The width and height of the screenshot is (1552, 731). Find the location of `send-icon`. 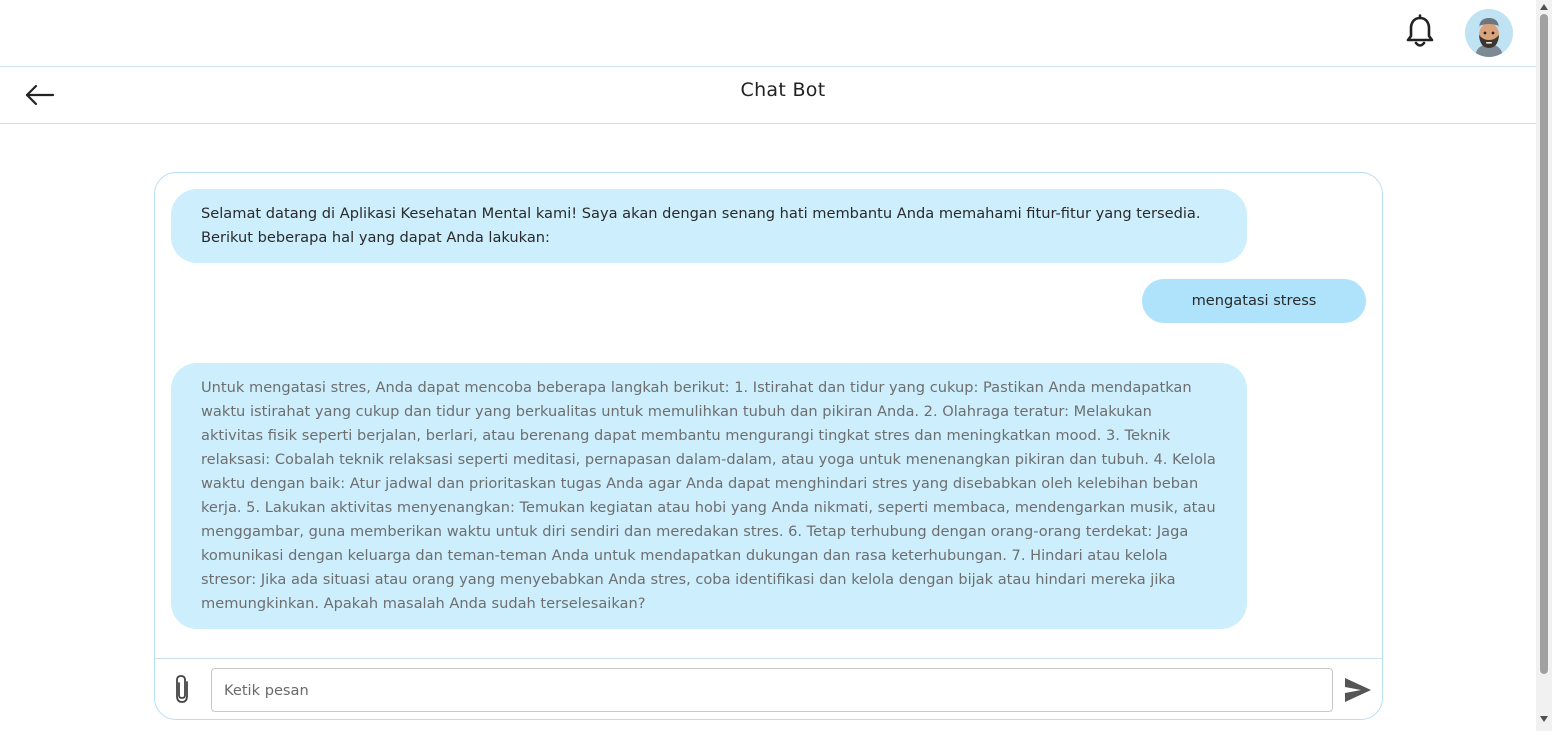

send-icon is located at coordinates (1358, 690).